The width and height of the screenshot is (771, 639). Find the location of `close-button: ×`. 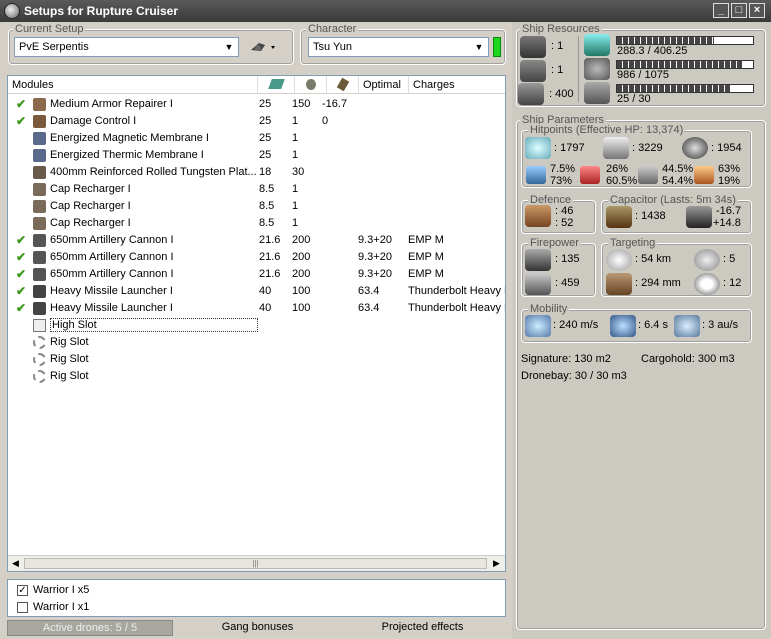

close-button: × is located at coordinates (757, 10).